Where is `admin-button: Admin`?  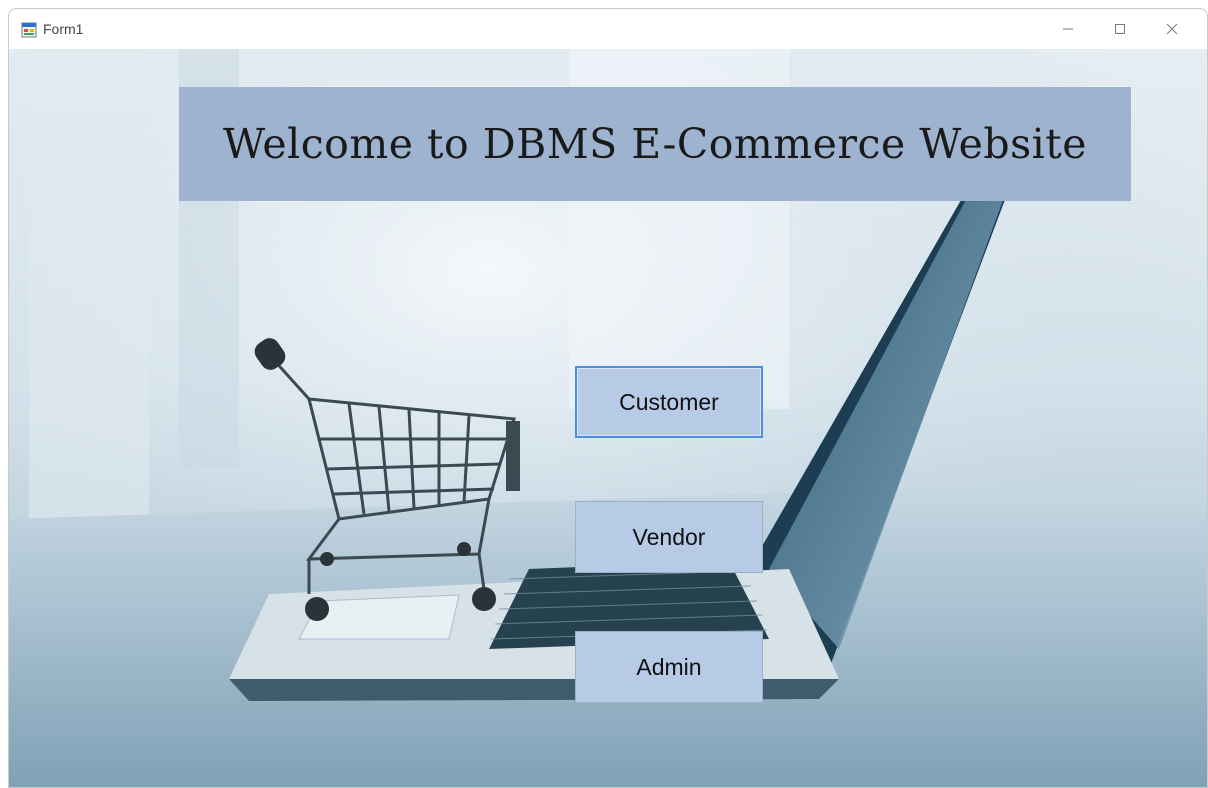
admin-button: Admin is located at coordinates (669, 667).